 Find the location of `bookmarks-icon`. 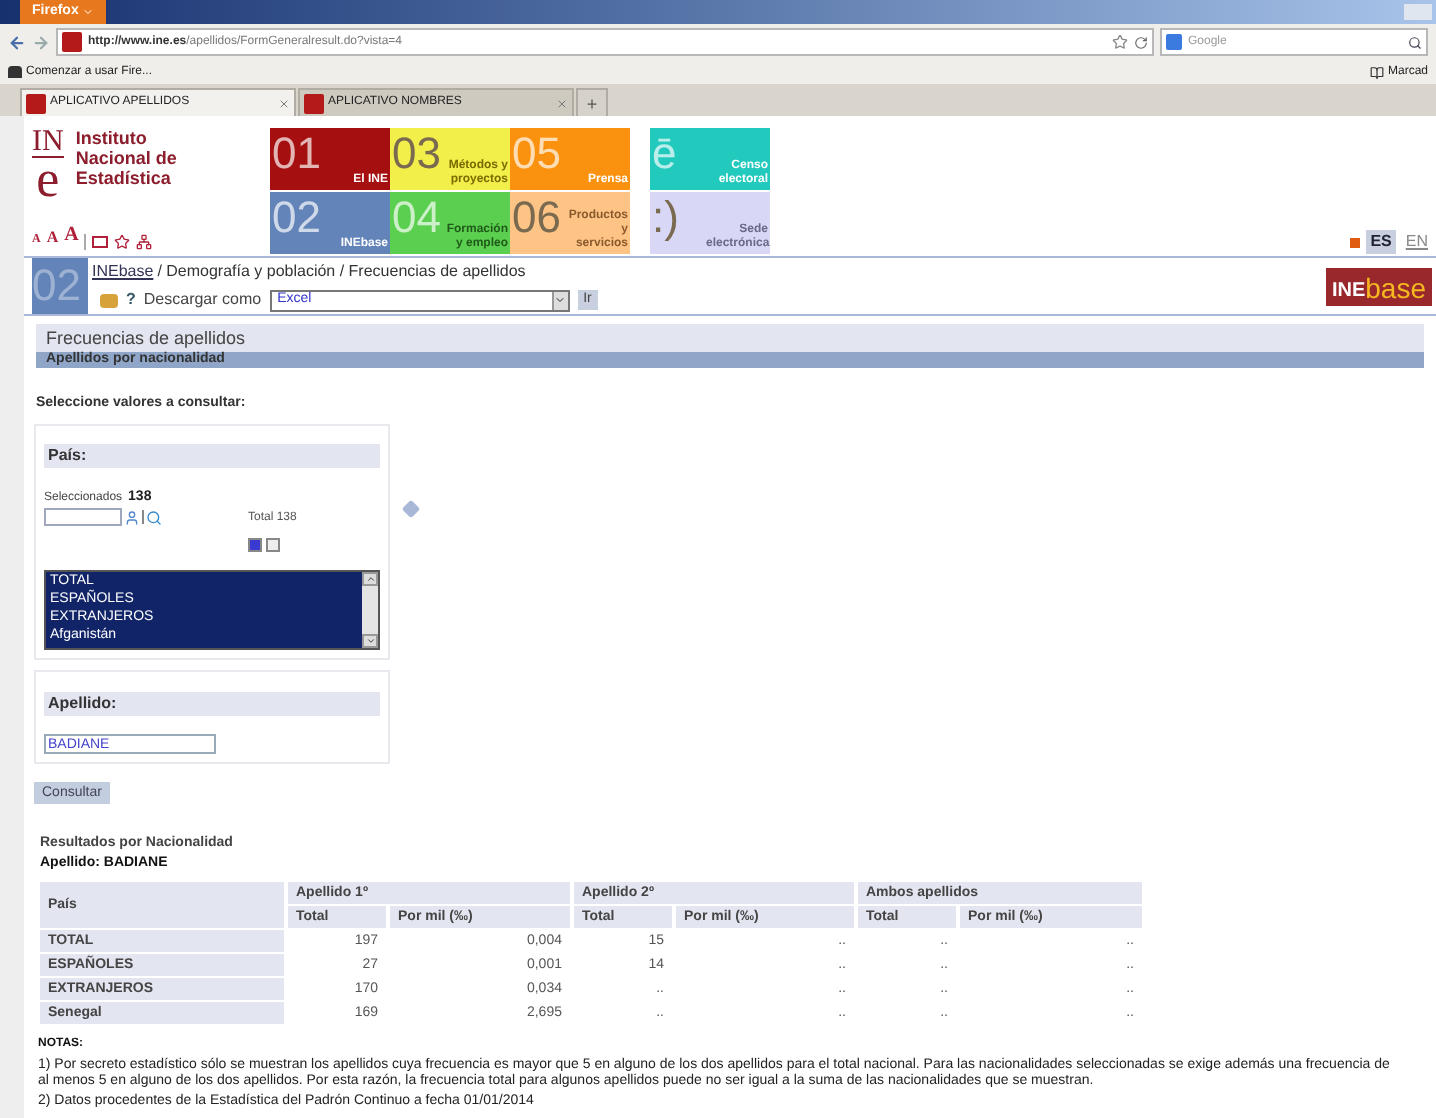

bookmarks-icon is located at coordinates (1376, 72).